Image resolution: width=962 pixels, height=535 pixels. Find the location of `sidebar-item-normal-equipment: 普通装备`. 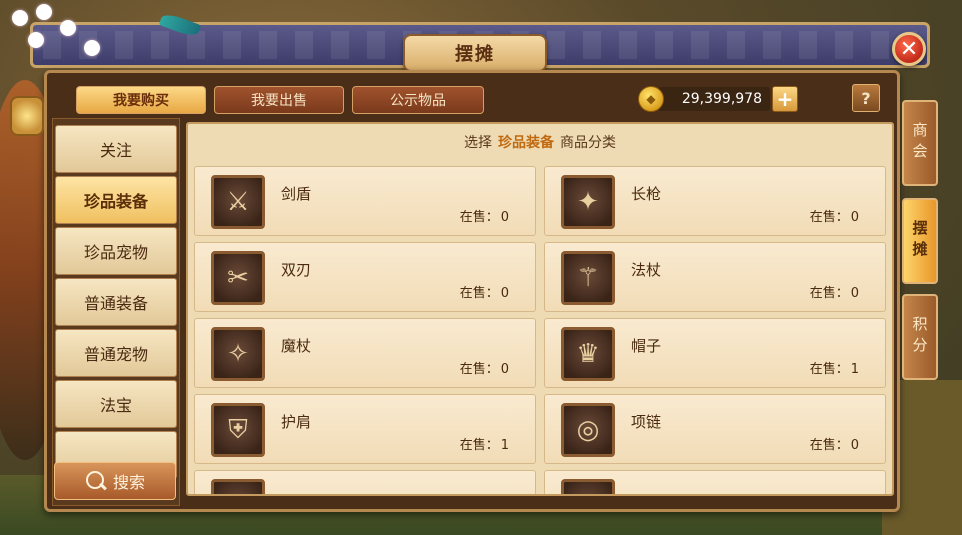

sidebar-item-normal-equipment: 普通装备 is located at coordinates (116, 302).